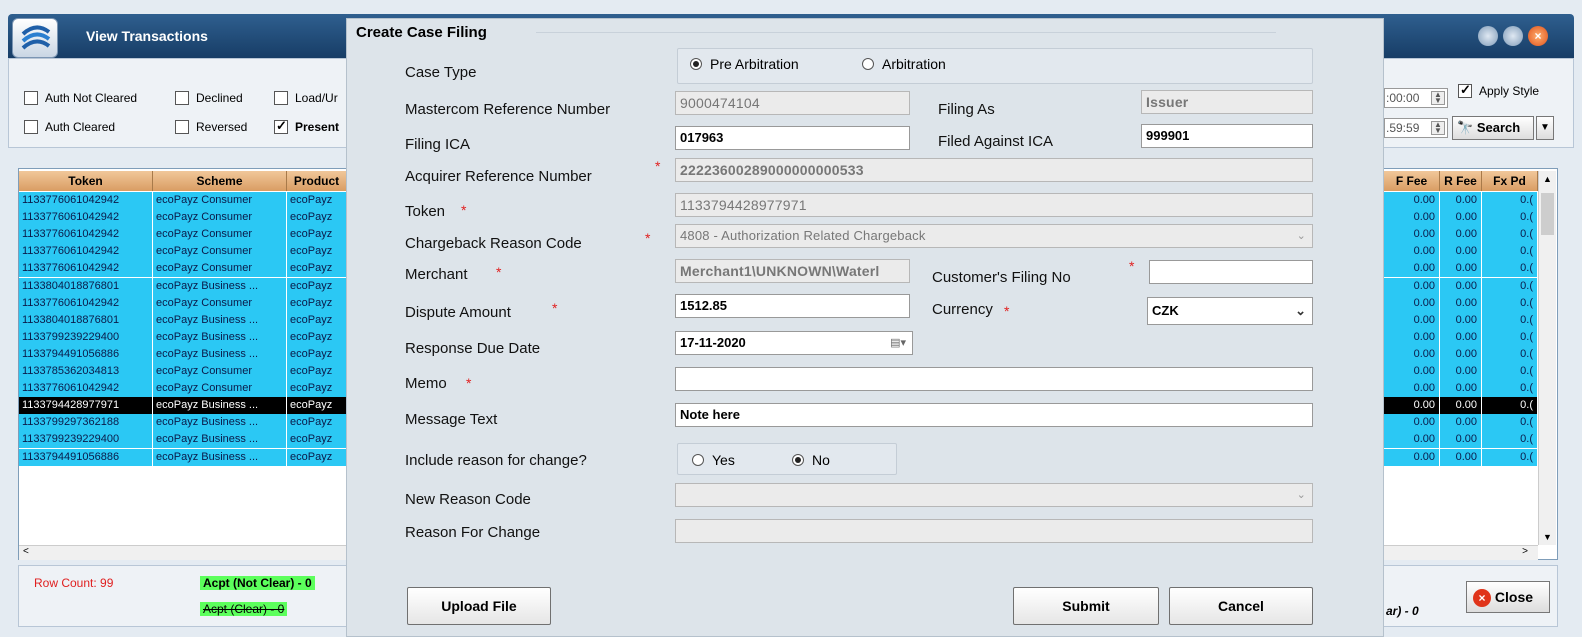  I want to click on window-close-icon: ×, so click(1538, 36).